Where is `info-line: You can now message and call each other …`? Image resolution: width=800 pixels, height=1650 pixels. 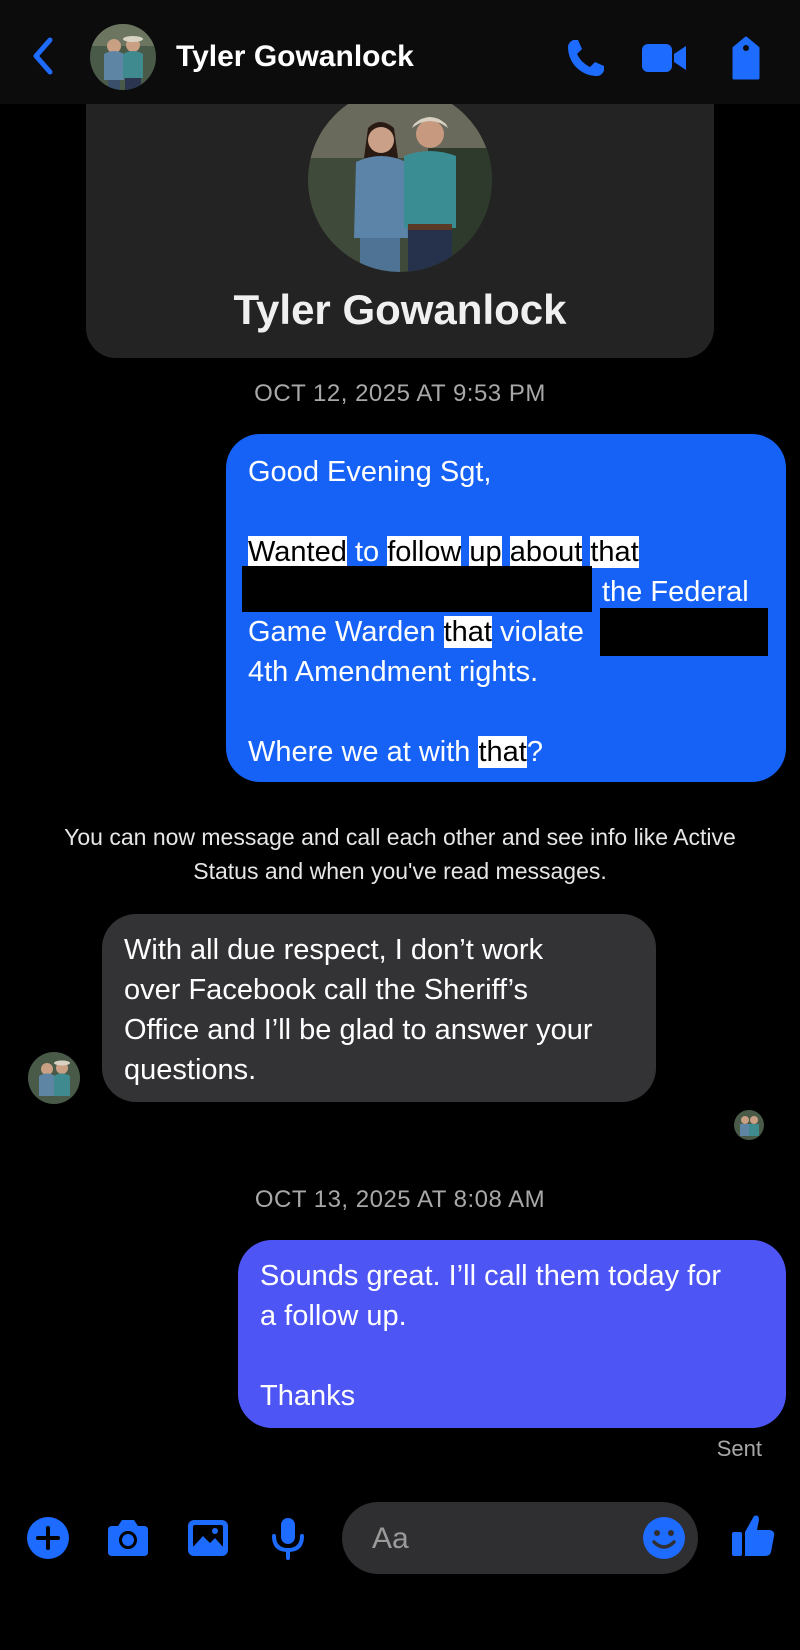
info-line: You can now message and call each other … is located at coordinates (400, 837).